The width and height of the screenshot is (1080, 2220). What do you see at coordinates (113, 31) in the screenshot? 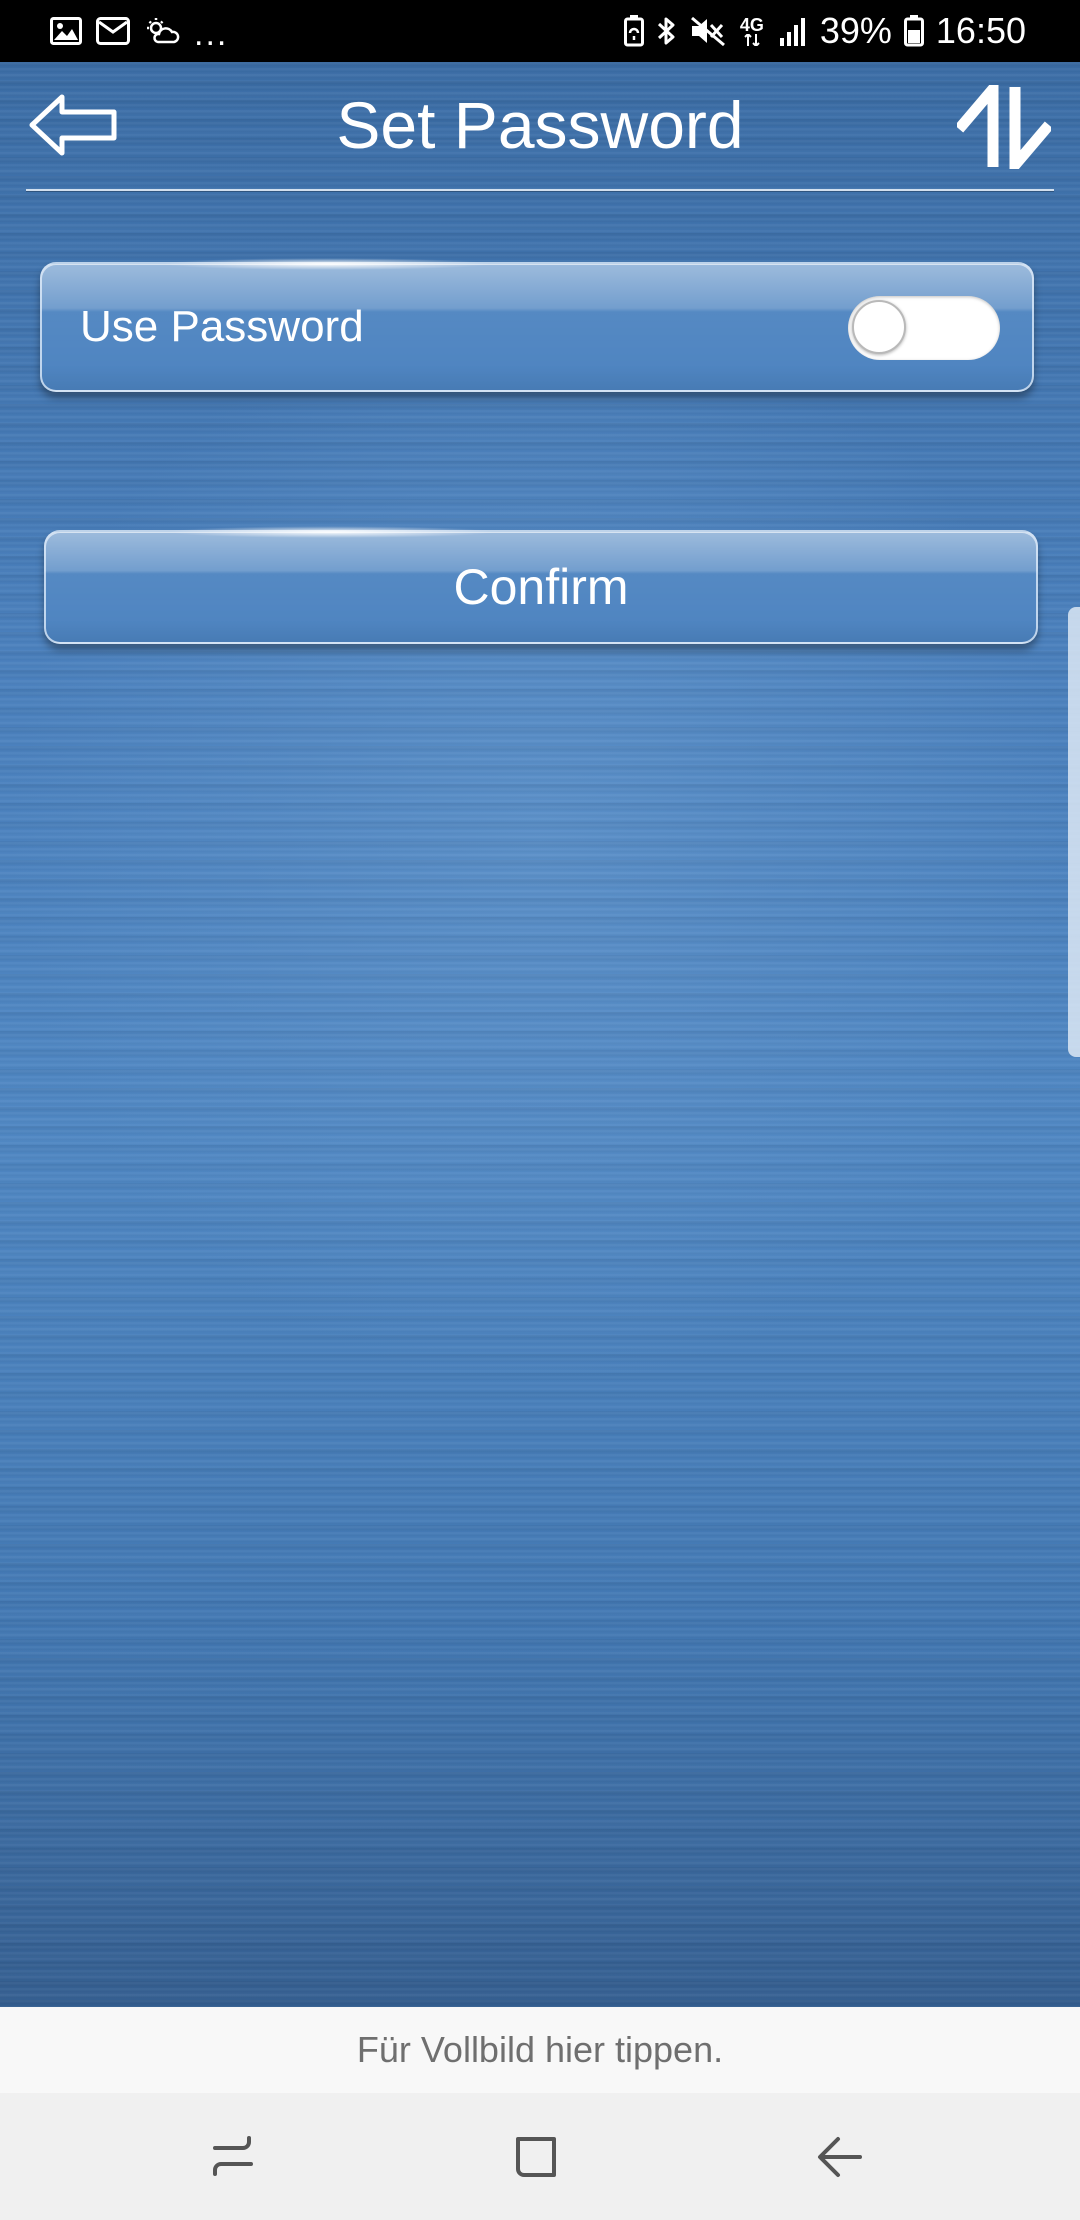
I see `email-icon` at bounding box center [113, 31].